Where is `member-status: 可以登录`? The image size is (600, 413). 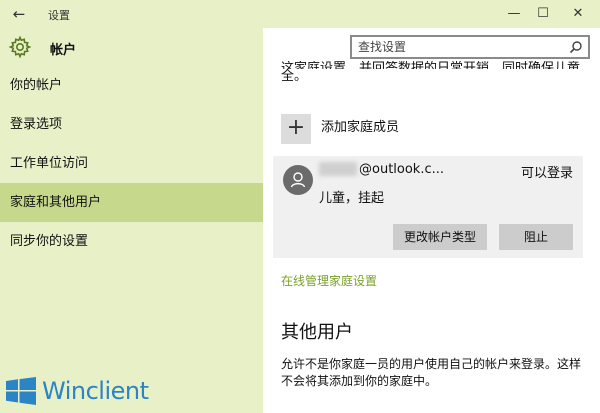 member-status: 可以登录 is located at coordinates (546, 173).